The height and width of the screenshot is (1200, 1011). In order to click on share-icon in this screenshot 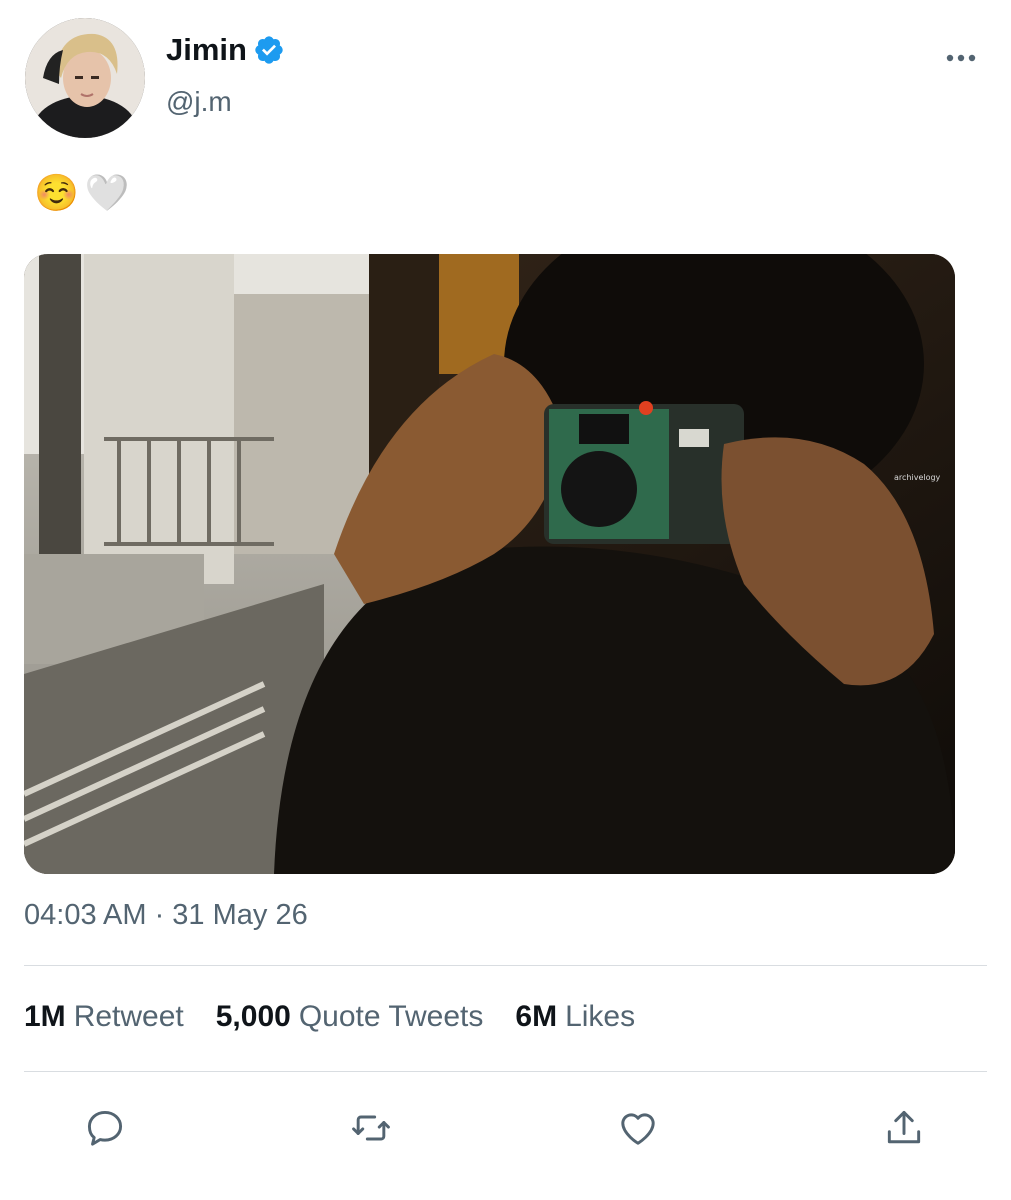, I will do `click(904, 1127)`.